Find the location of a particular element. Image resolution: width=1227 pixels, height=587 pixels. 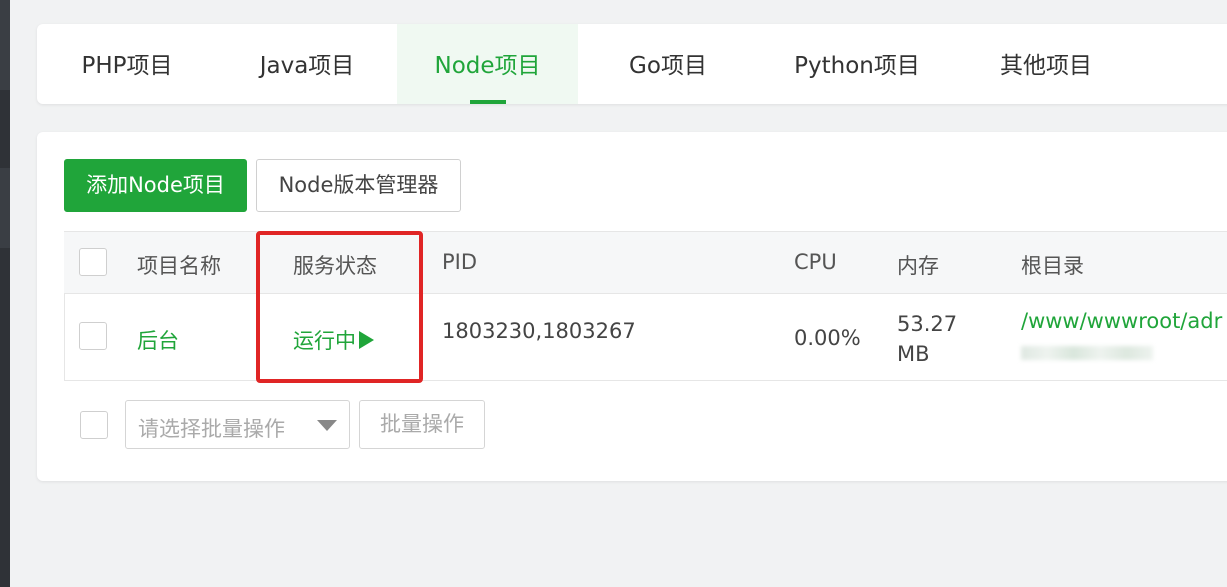

table-header: 项目名称 服务状态 PID CPU 内存 根目录 is located at coordinates (645, 262).